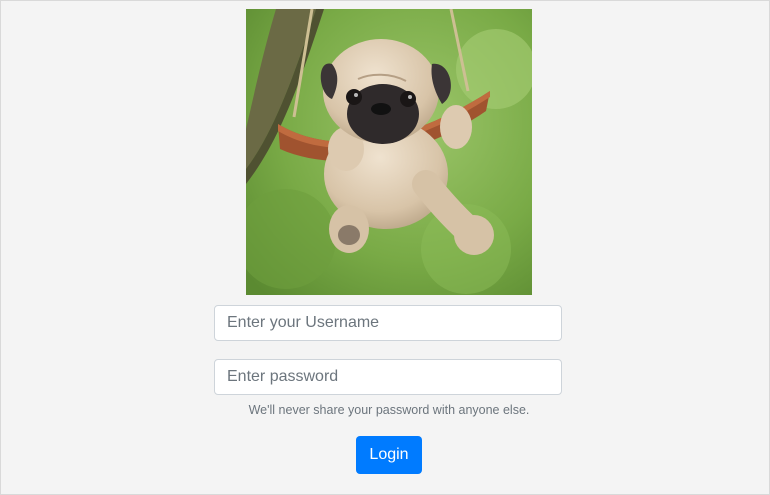  What do you see at coordinates (389, 455) in the screenshot?
I see `login-button: Login` at bounding box center [389, 455].